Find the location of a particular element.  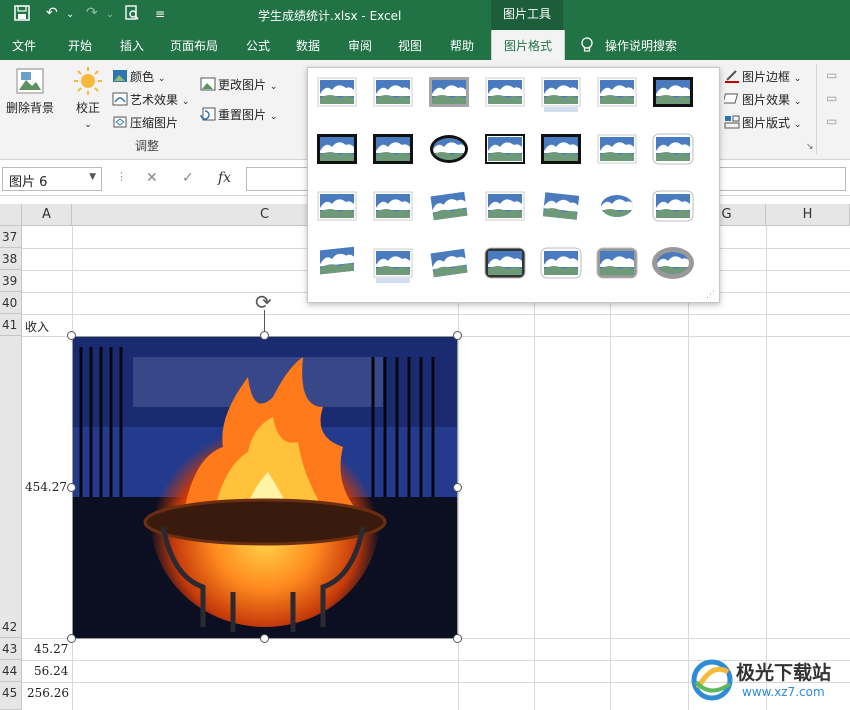

corrections-button: 校正 ⌄ is located at coordinates (88, 98).